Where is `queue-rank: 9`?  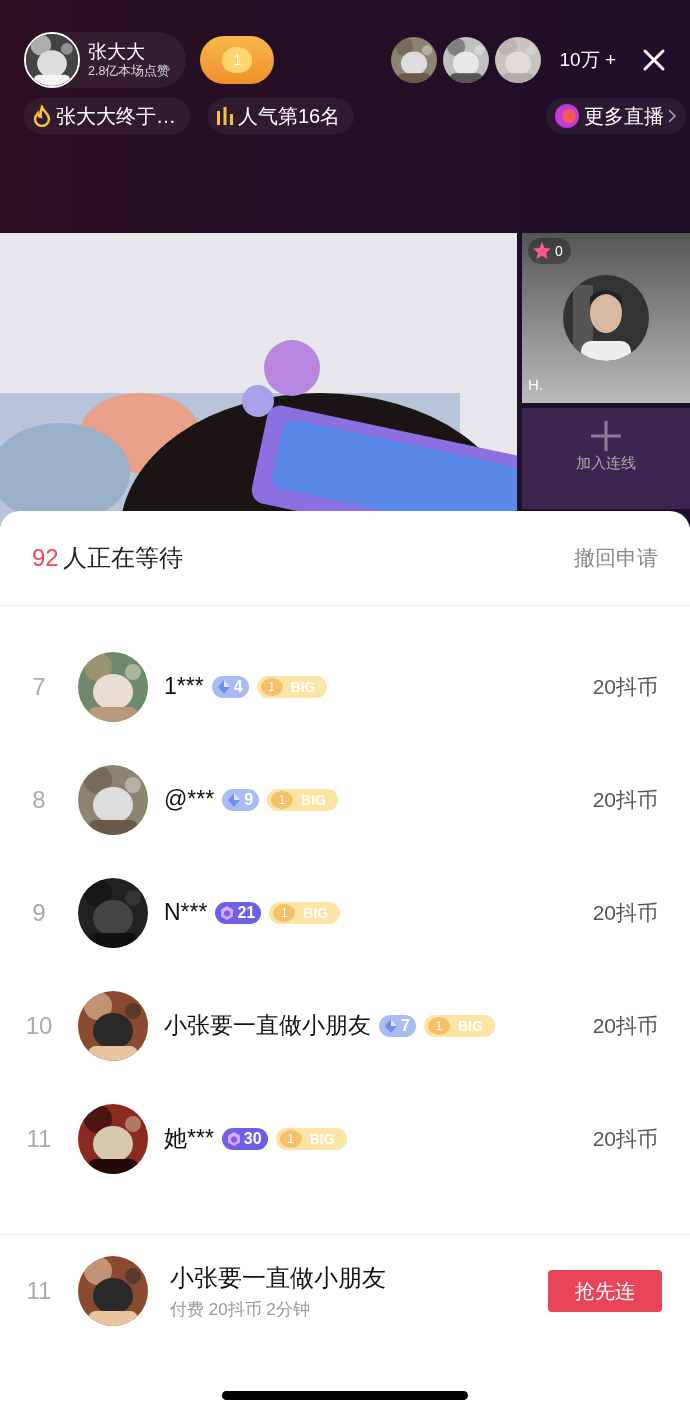 queue-rank: 9 is located at coordinates (39, 912).